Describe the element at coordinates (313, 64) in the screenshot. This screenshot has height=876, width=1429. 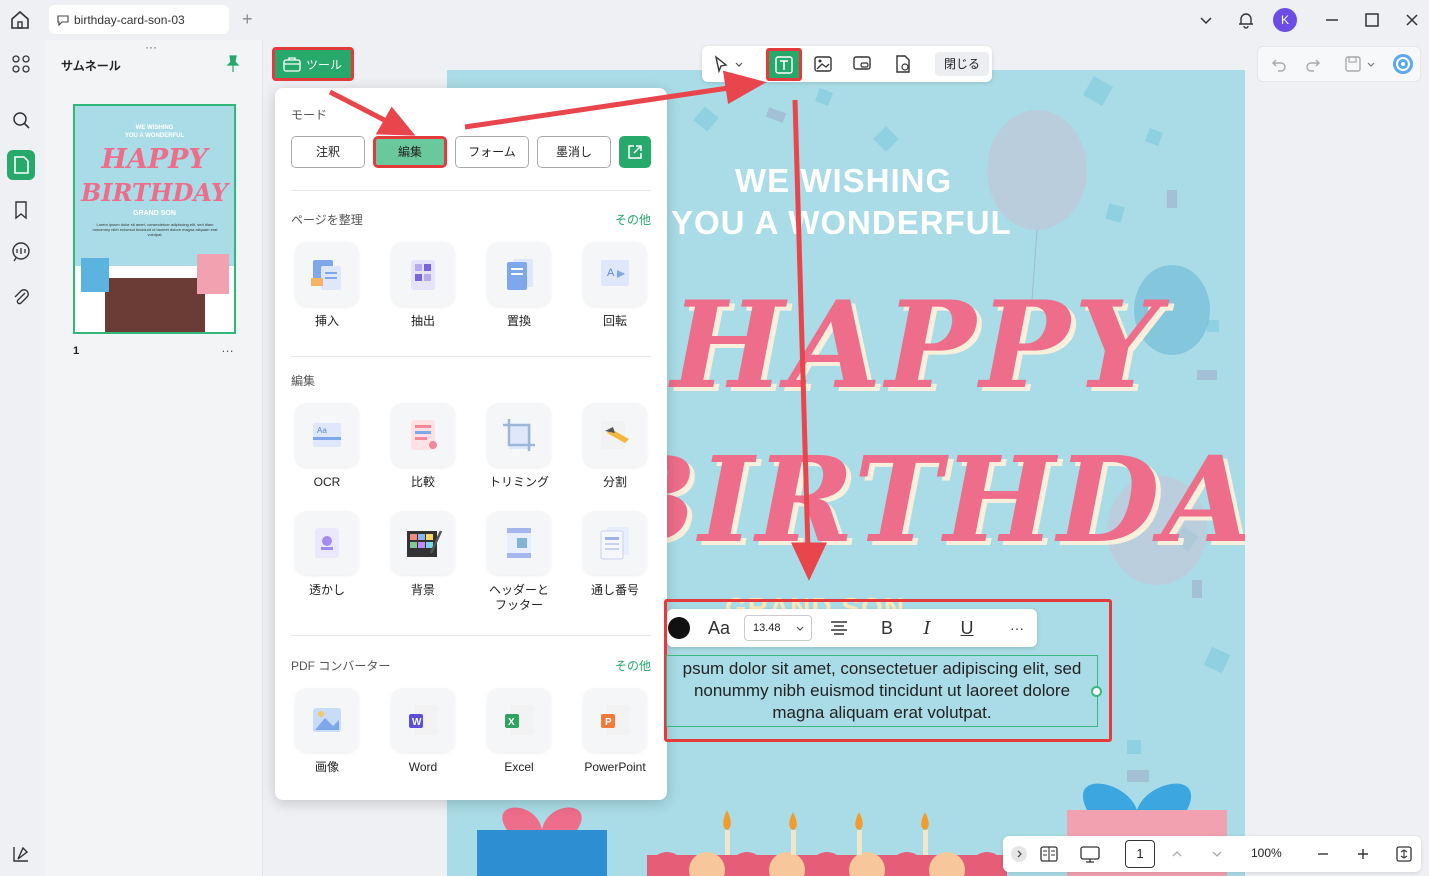
I see `tools-button: ツール` at that location.